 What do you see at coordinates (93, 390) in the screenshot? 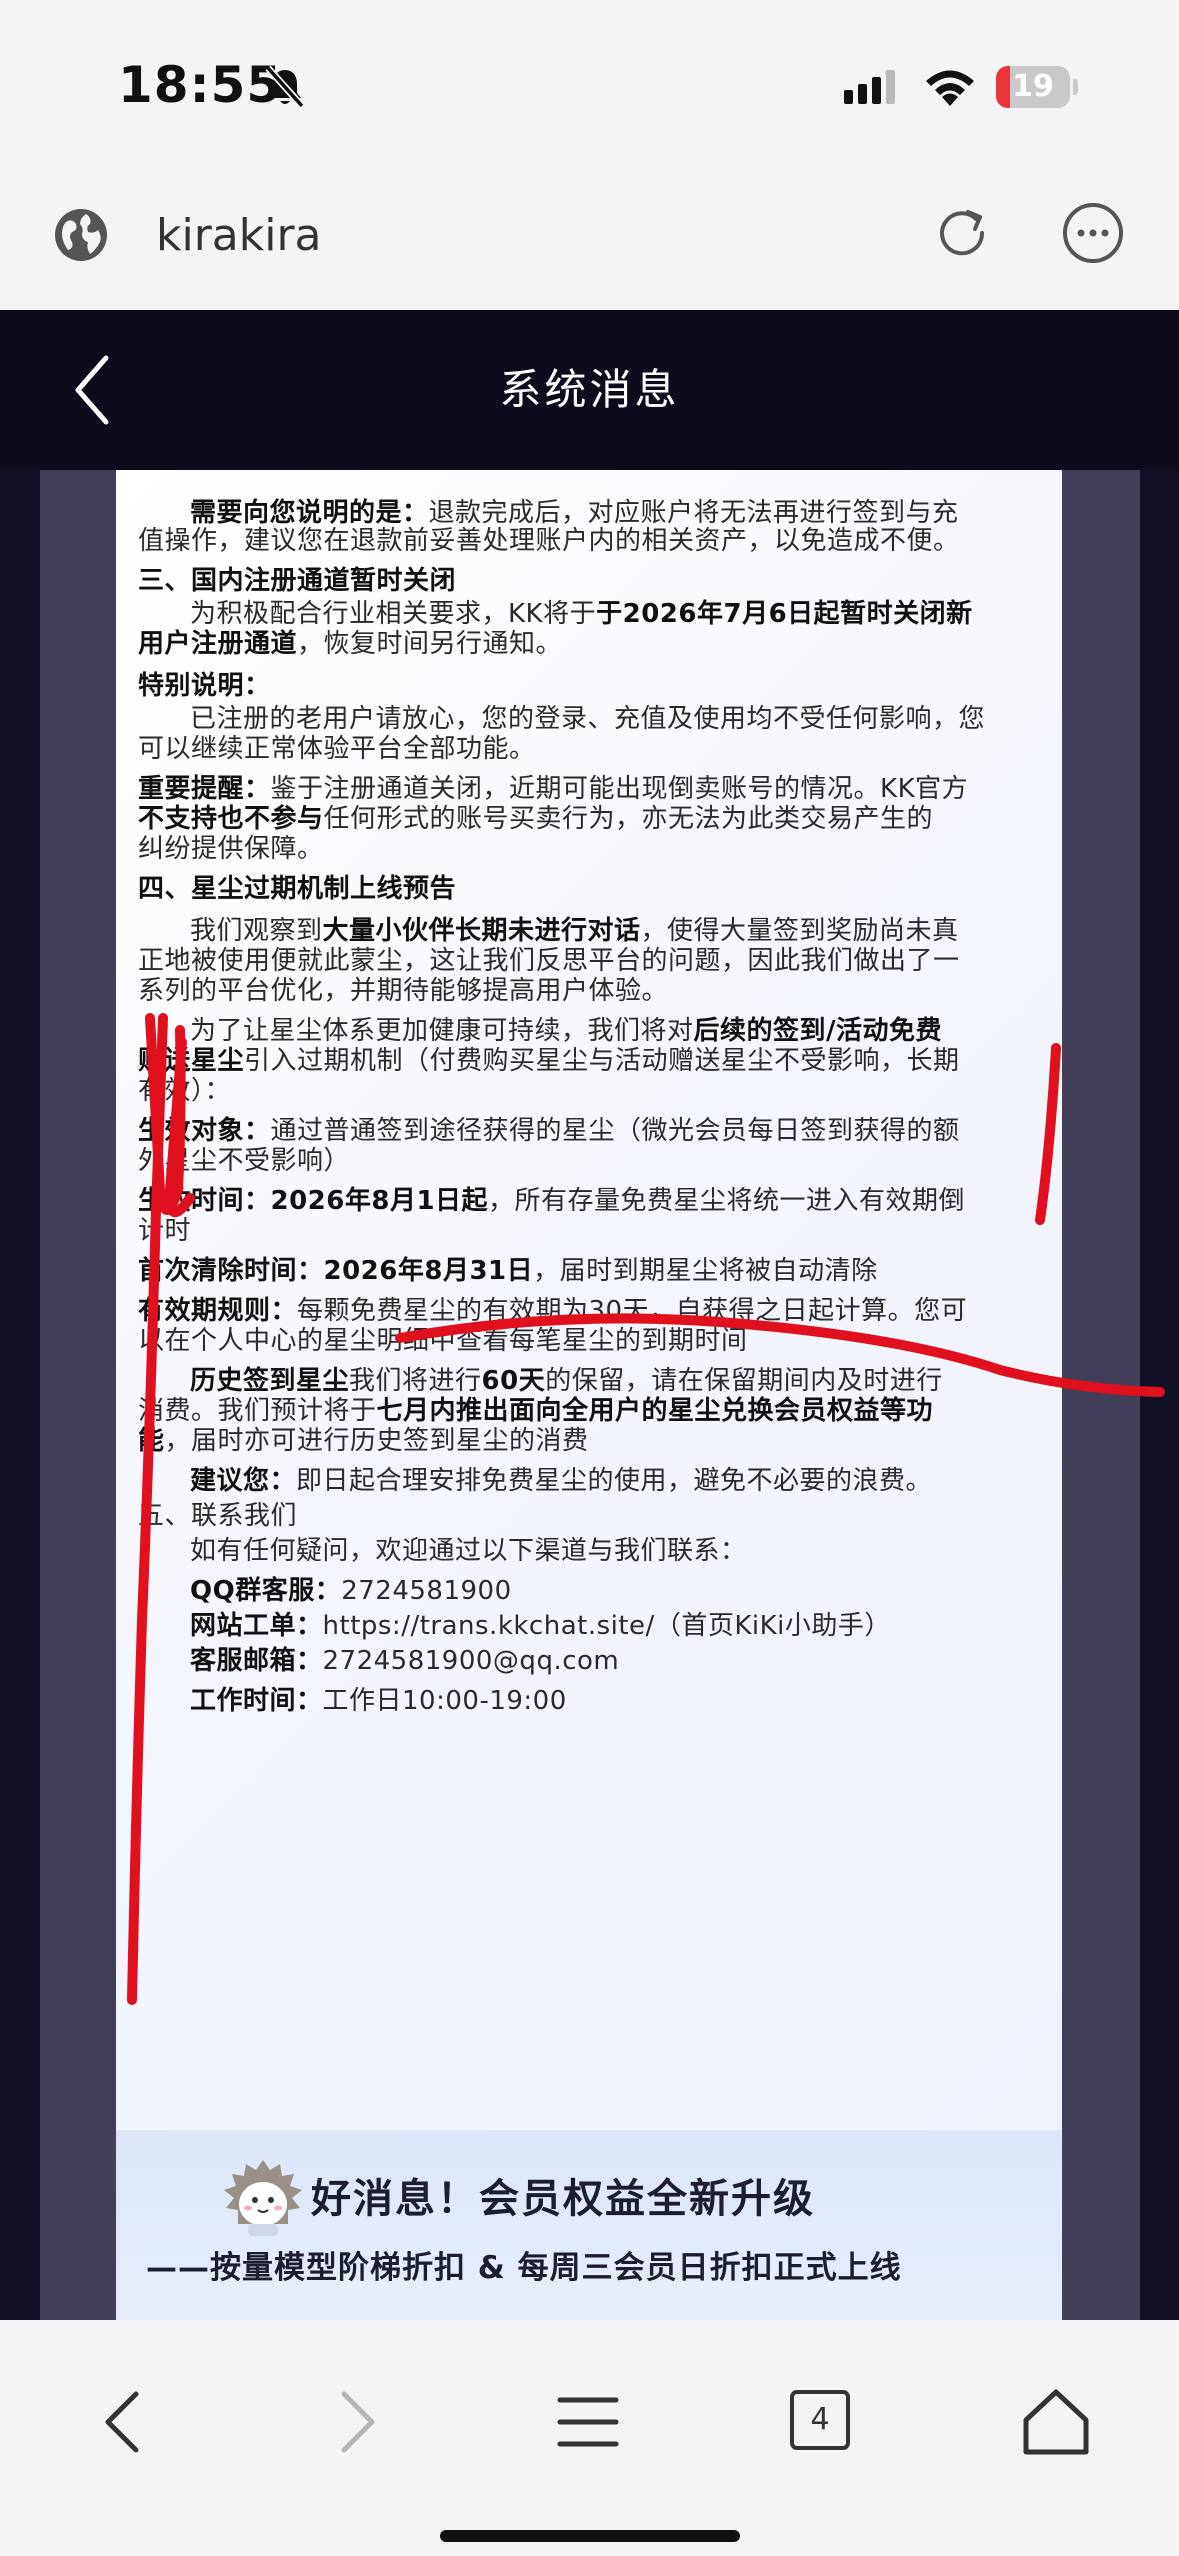
I see `back-arrow-icon` at bounding box center [93, 390].